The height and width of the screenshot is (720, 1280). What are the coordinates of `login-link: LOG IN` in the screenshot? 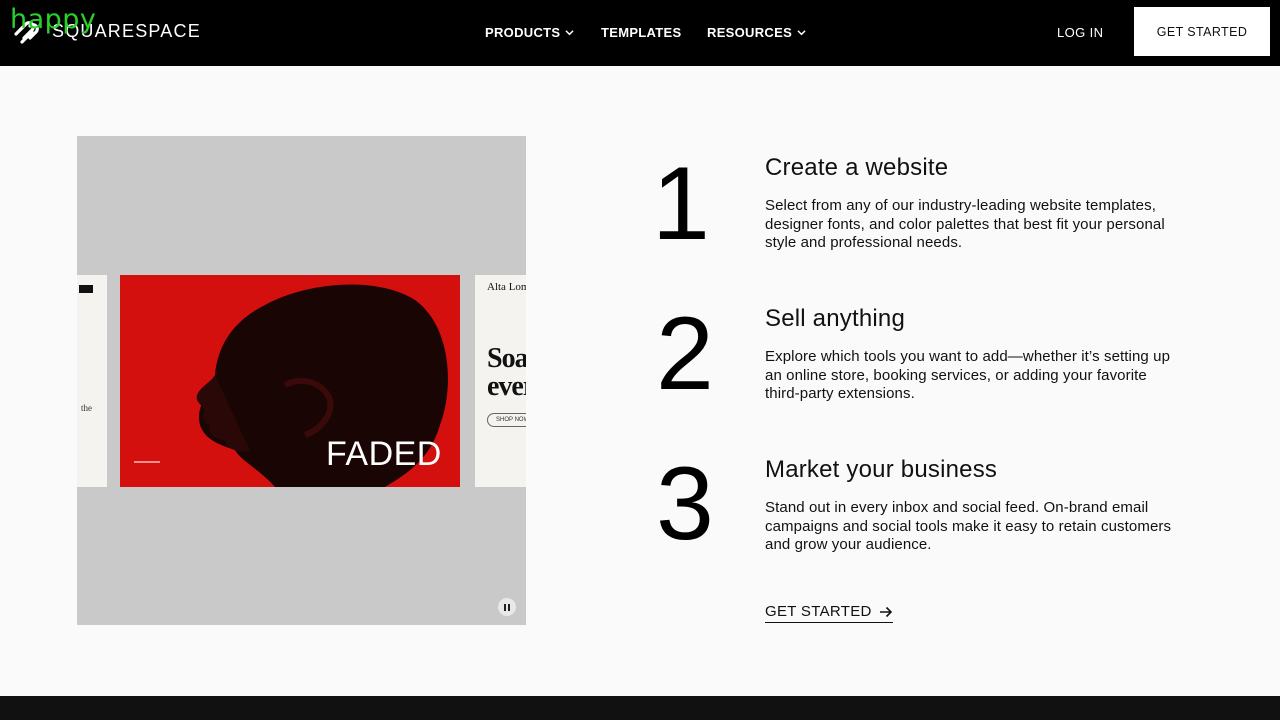 It's located at (1080, 32).